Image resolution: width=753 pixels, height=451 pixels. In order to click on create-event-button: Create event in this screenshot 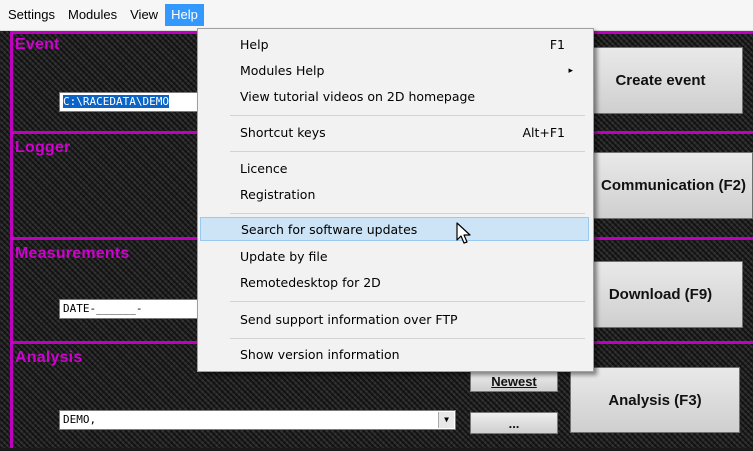, I will do `click(660, 80)`.